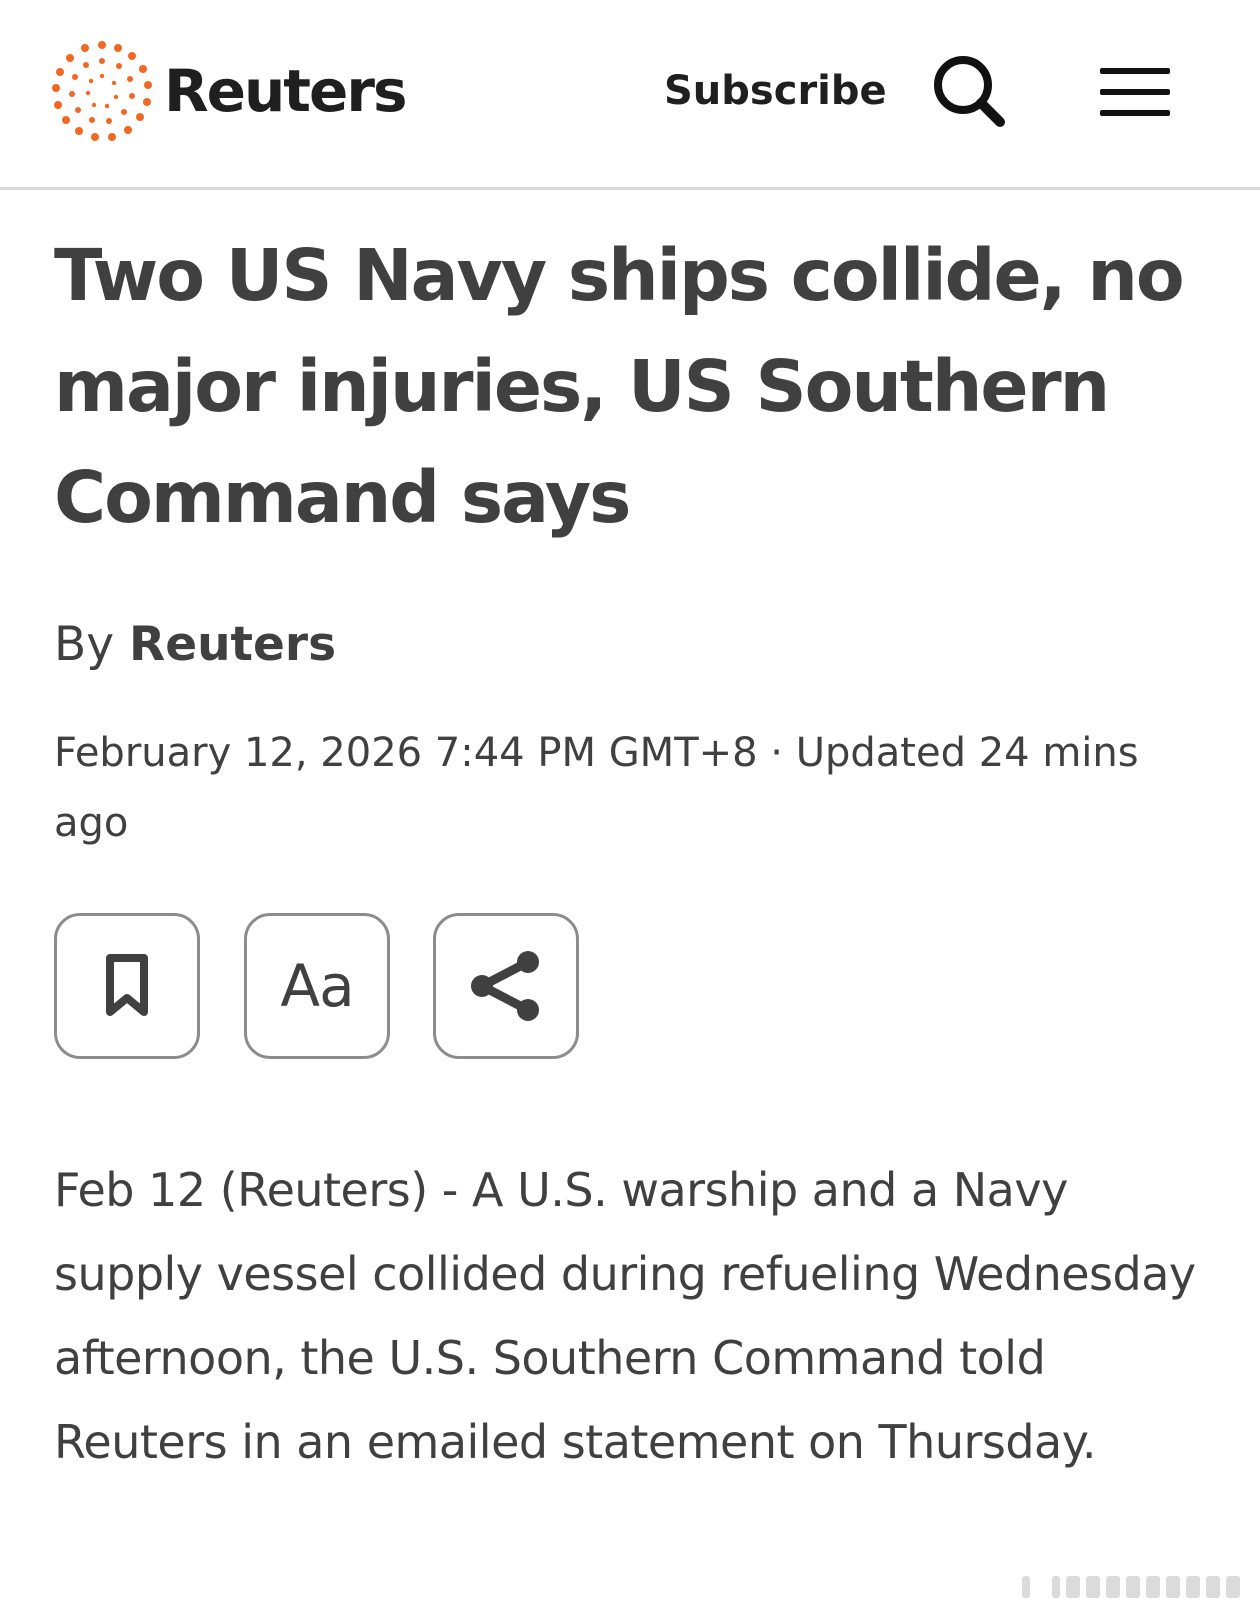  What do you see at coordinates (630, 95) in the screenshot?
I see `site-header: Reuters Subscribe` at bounding box center [630, 95].